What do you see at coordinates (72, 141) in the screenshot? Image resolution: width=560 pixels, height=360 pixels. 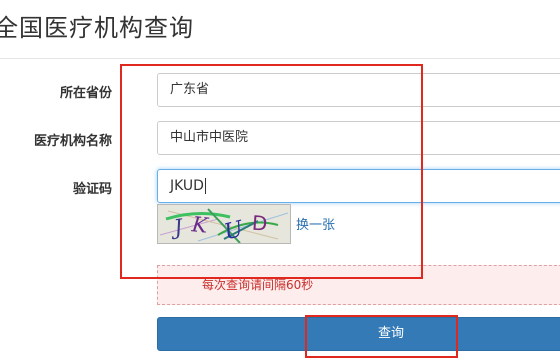 I see `hospital-name-label: 医疗机构名称` at bounding box center [72, 141].